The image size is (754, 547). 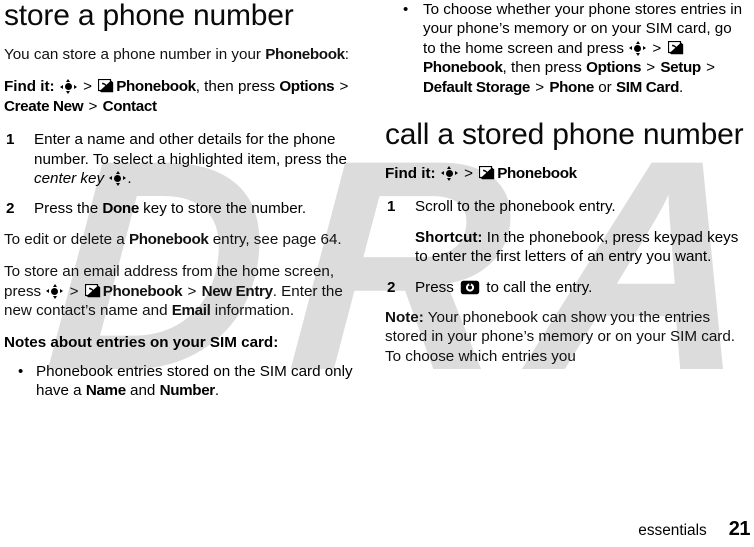 I want to click on step-text-1: Scroll to the phonebook entry., so click(x=515, y=207).